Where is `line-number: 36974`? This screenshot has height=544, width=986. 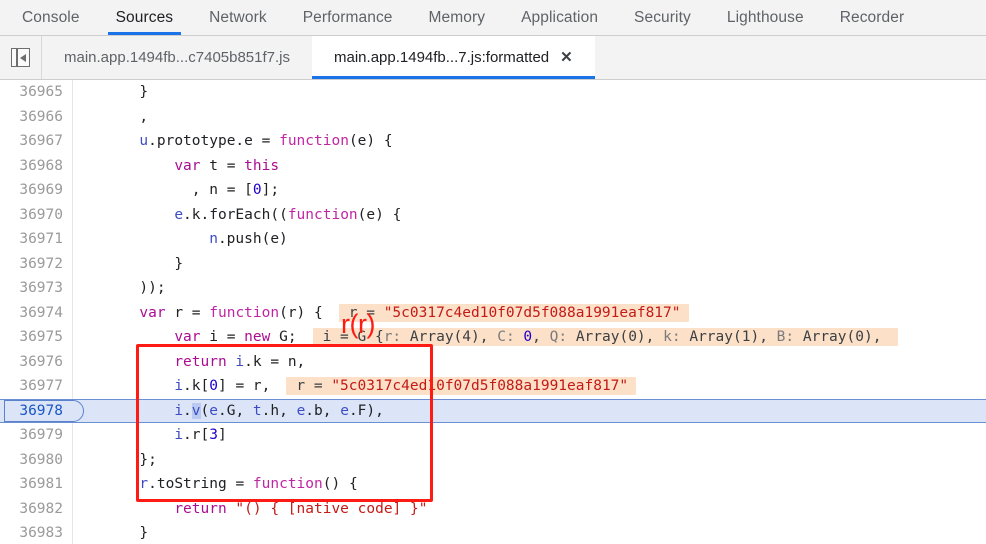 line-number: 36974 is located at coordinates (36, 312).